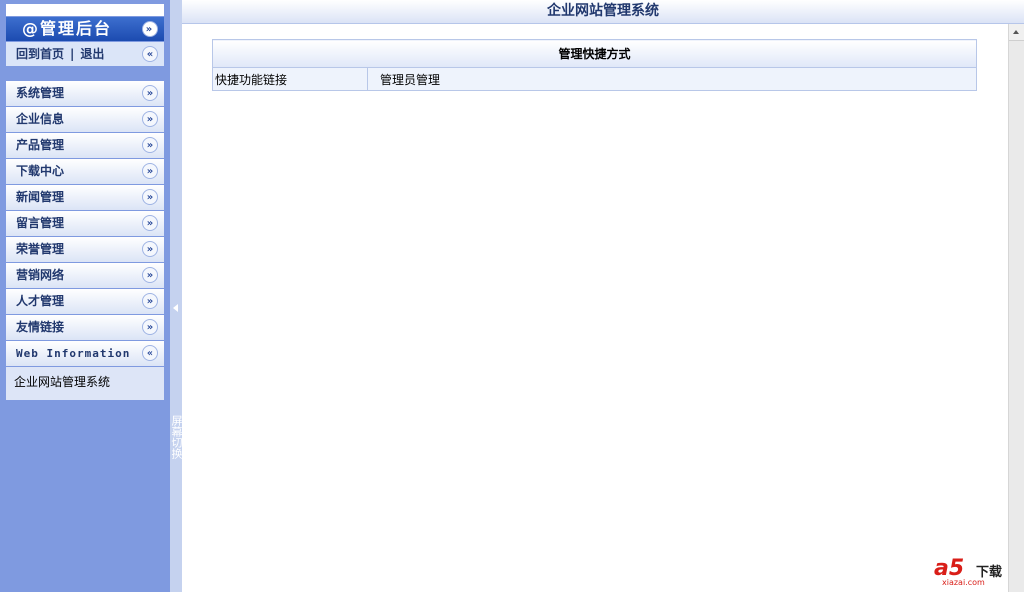  I want to click on sidebar-item-label: 营销网络, so click(40, 275).